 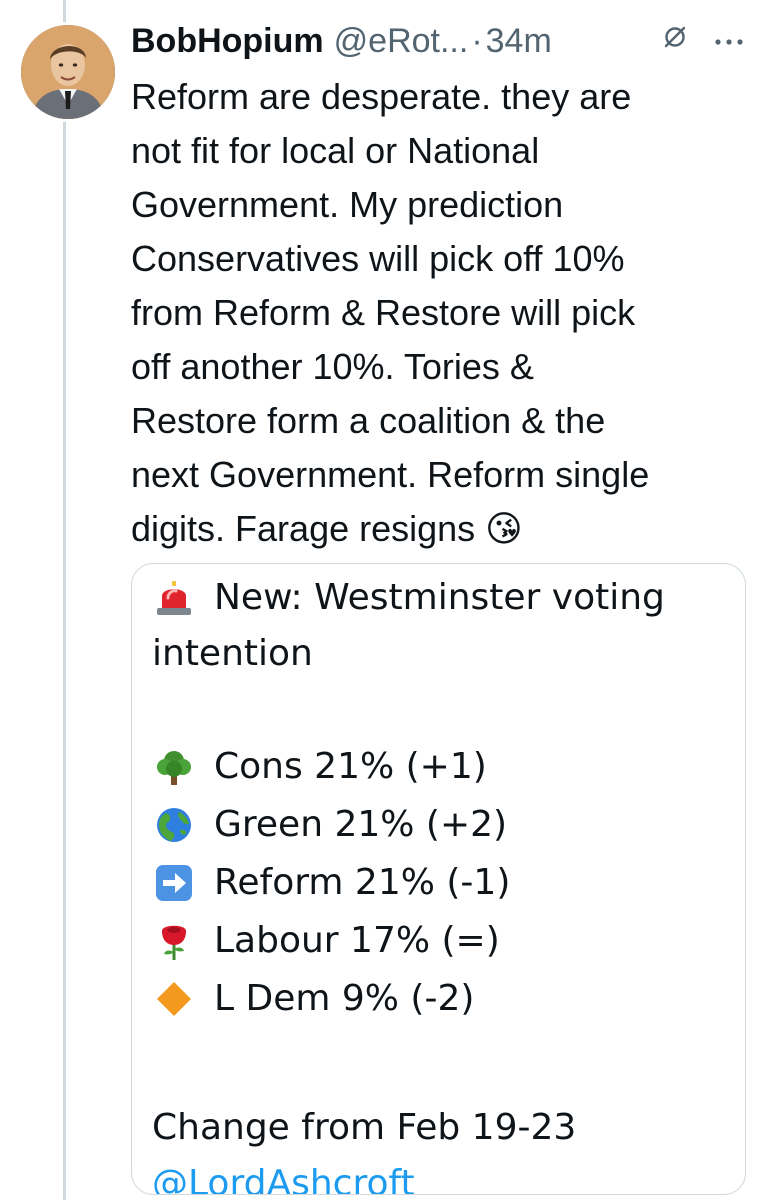 I want to click on poll-row-ldem: L Dem 9% (-2), so click(x=442, y=999).